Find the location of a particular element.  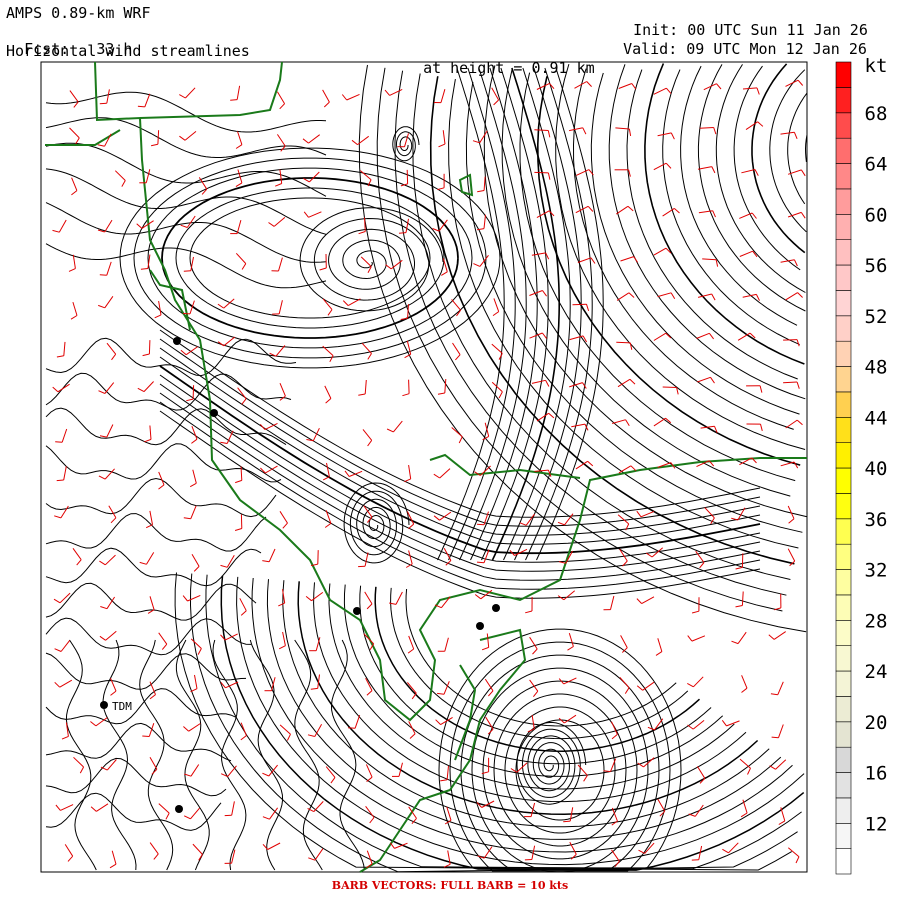

colorbar-tick-label: 32 is located at coordinates (876, 571).